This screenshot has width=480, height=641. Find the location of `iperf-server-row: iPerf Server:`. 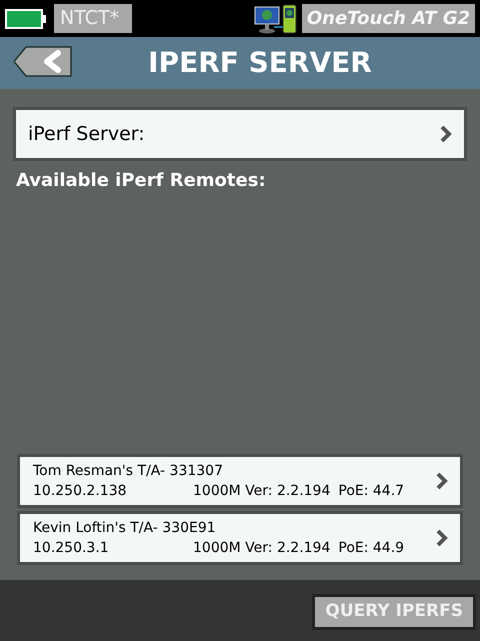

iperf-server-row: iPerf Server: is located at coordinates (240, 134).